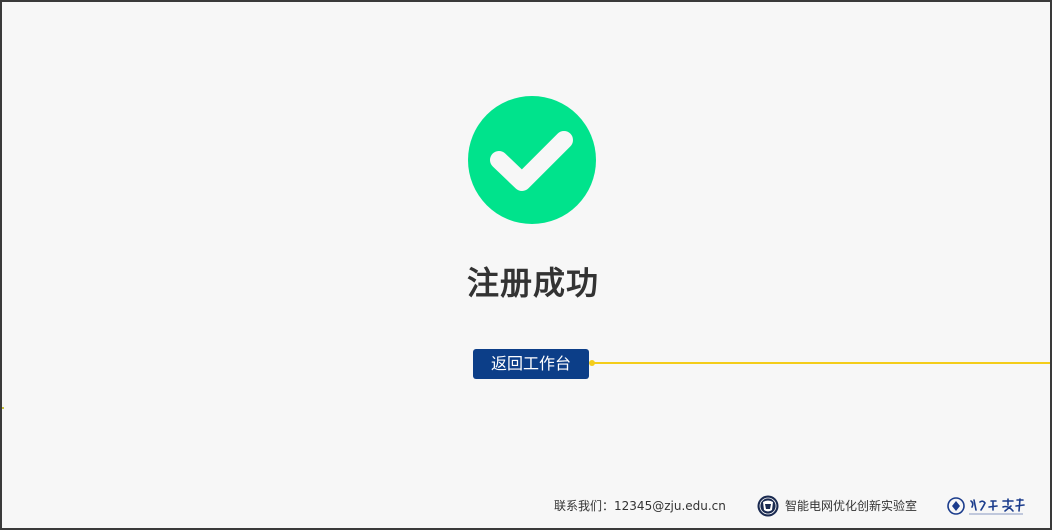  I want to click on footer: 联系我们：12345@zju.edu.cn 智能电网优化创新实验室, so click(526, 506).